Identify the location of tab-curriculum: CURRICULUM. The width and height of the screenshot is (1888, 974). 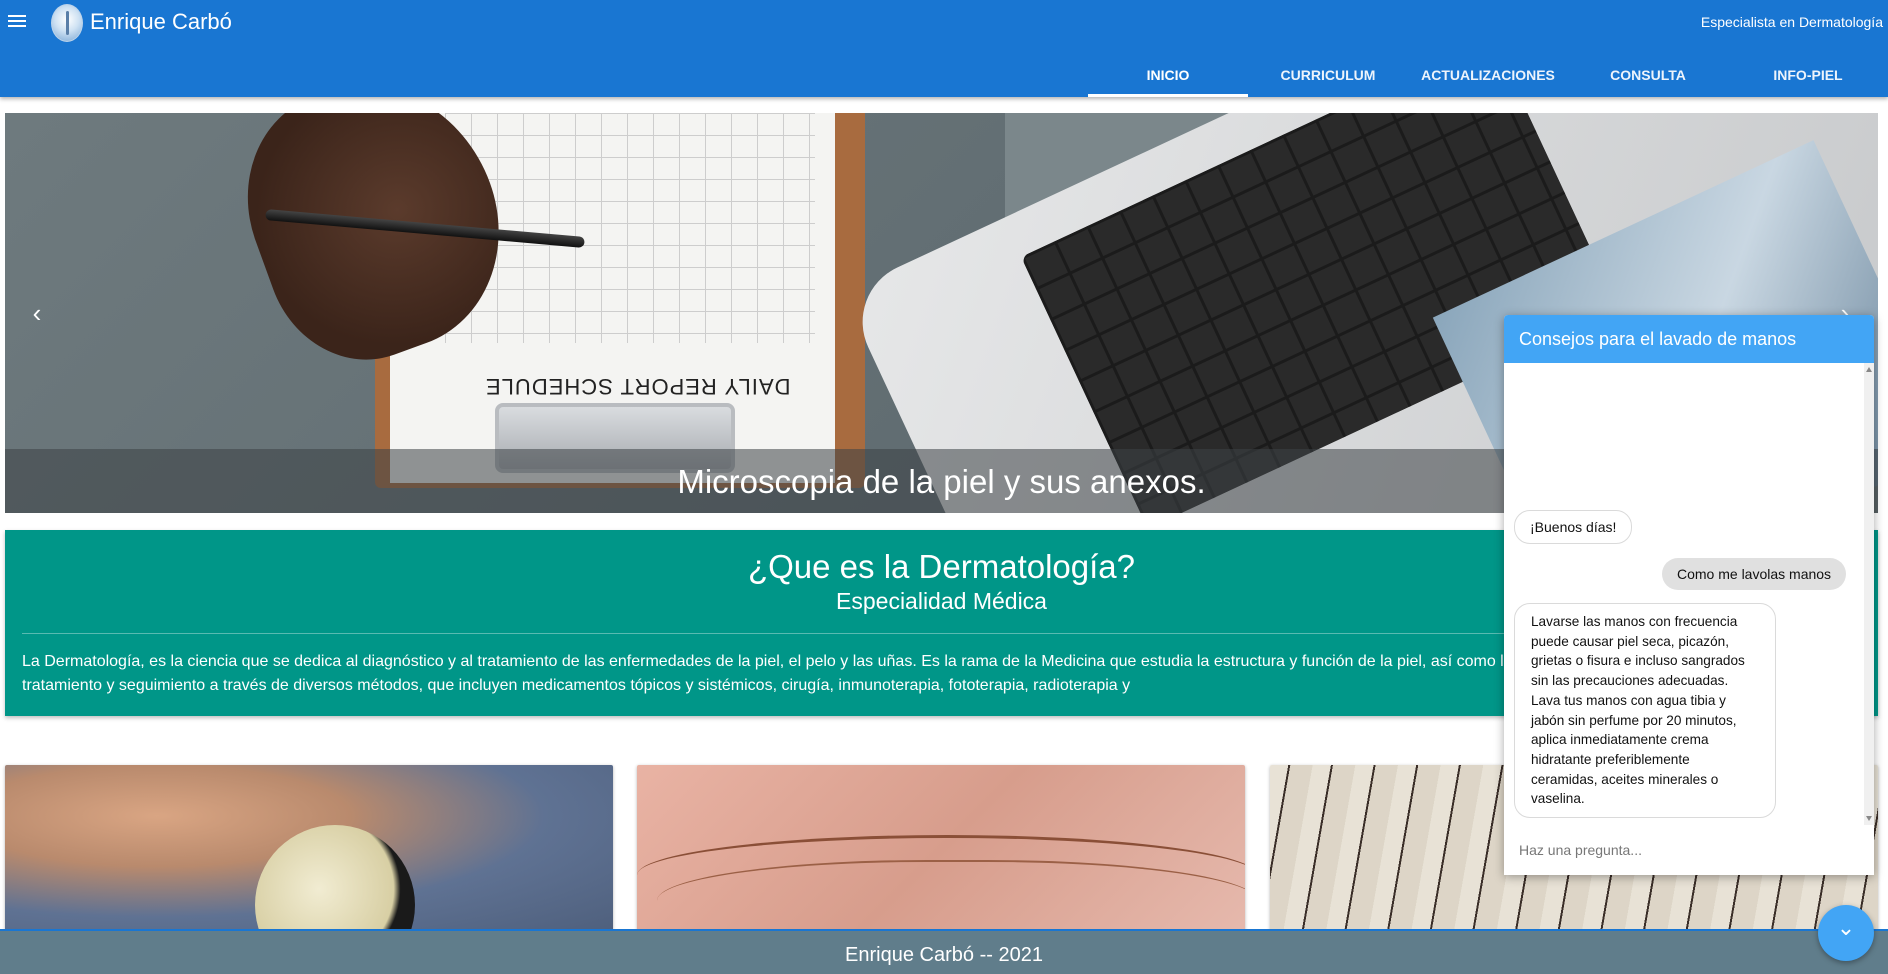
(1328, 74).